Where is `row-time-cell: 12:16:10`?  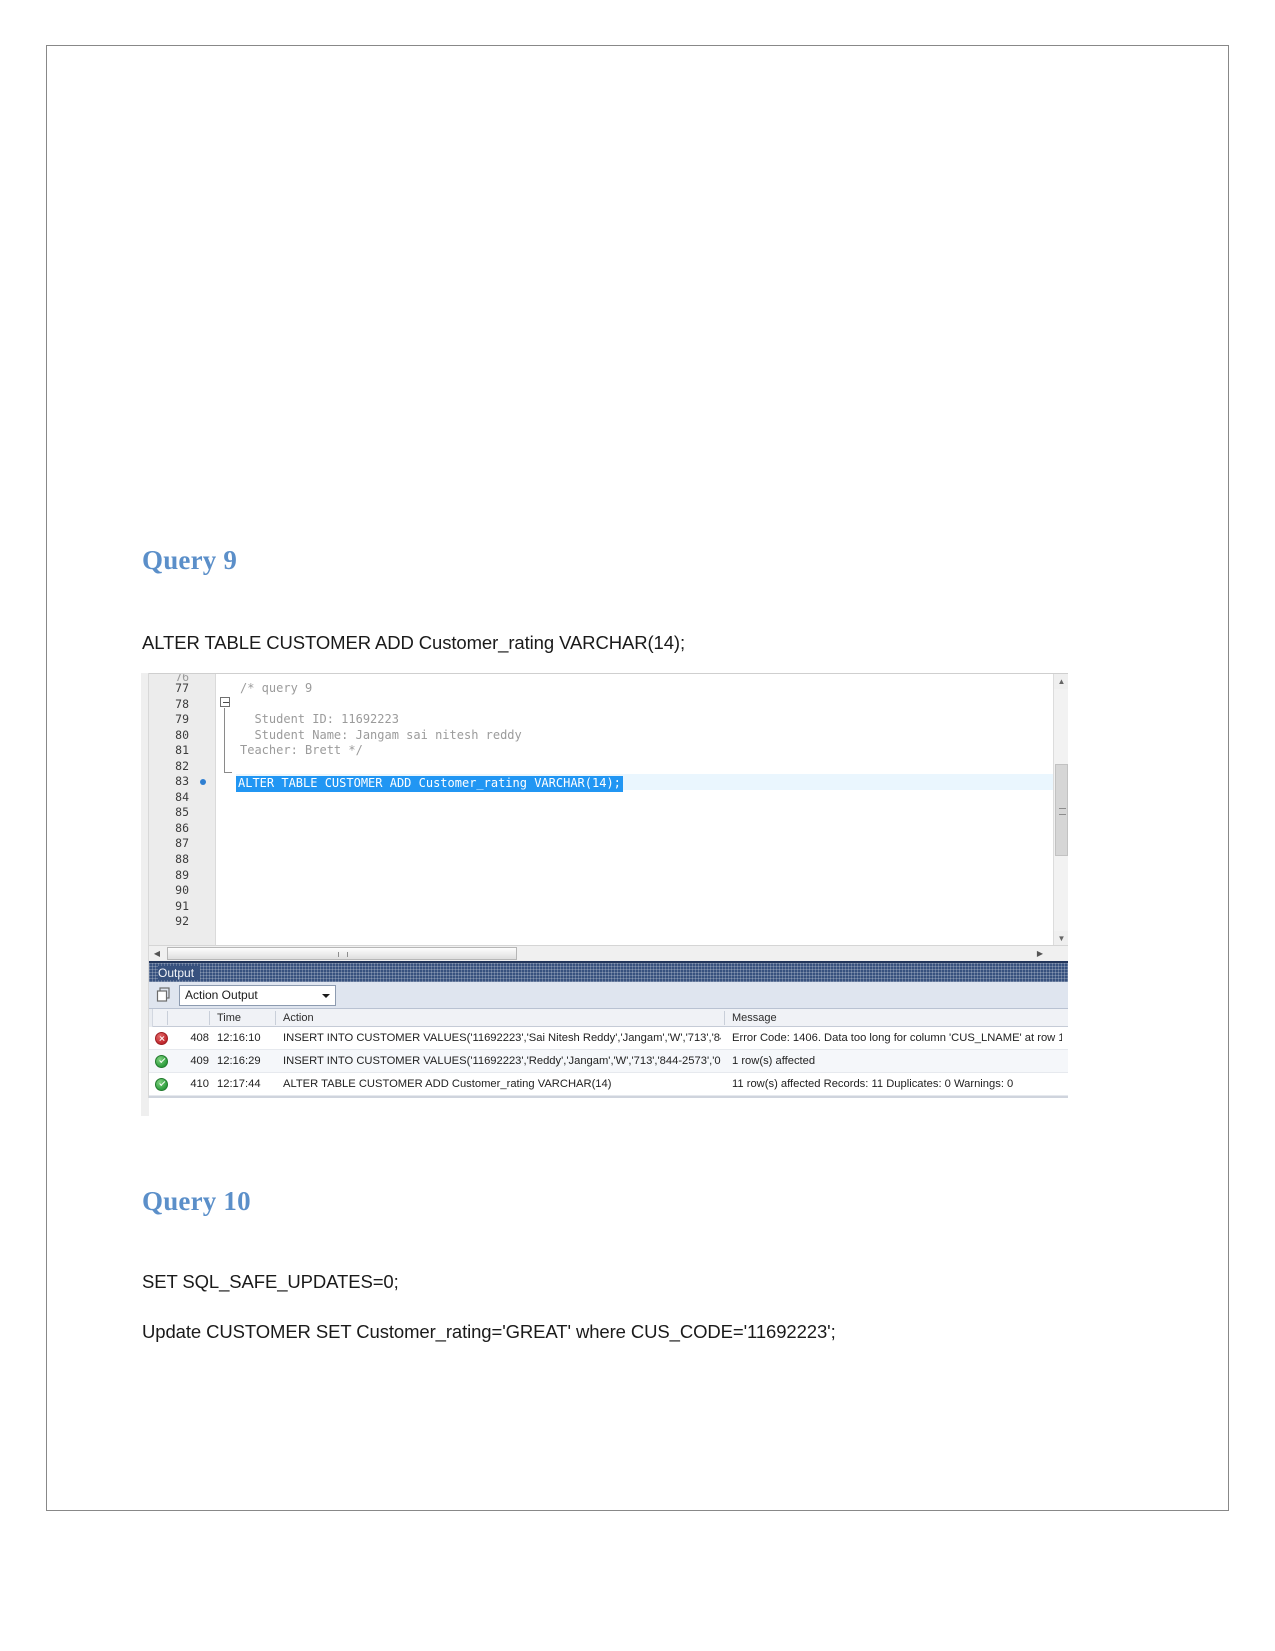 row-time-cell: 12:16:10 is located at coordinates (239, 1038).